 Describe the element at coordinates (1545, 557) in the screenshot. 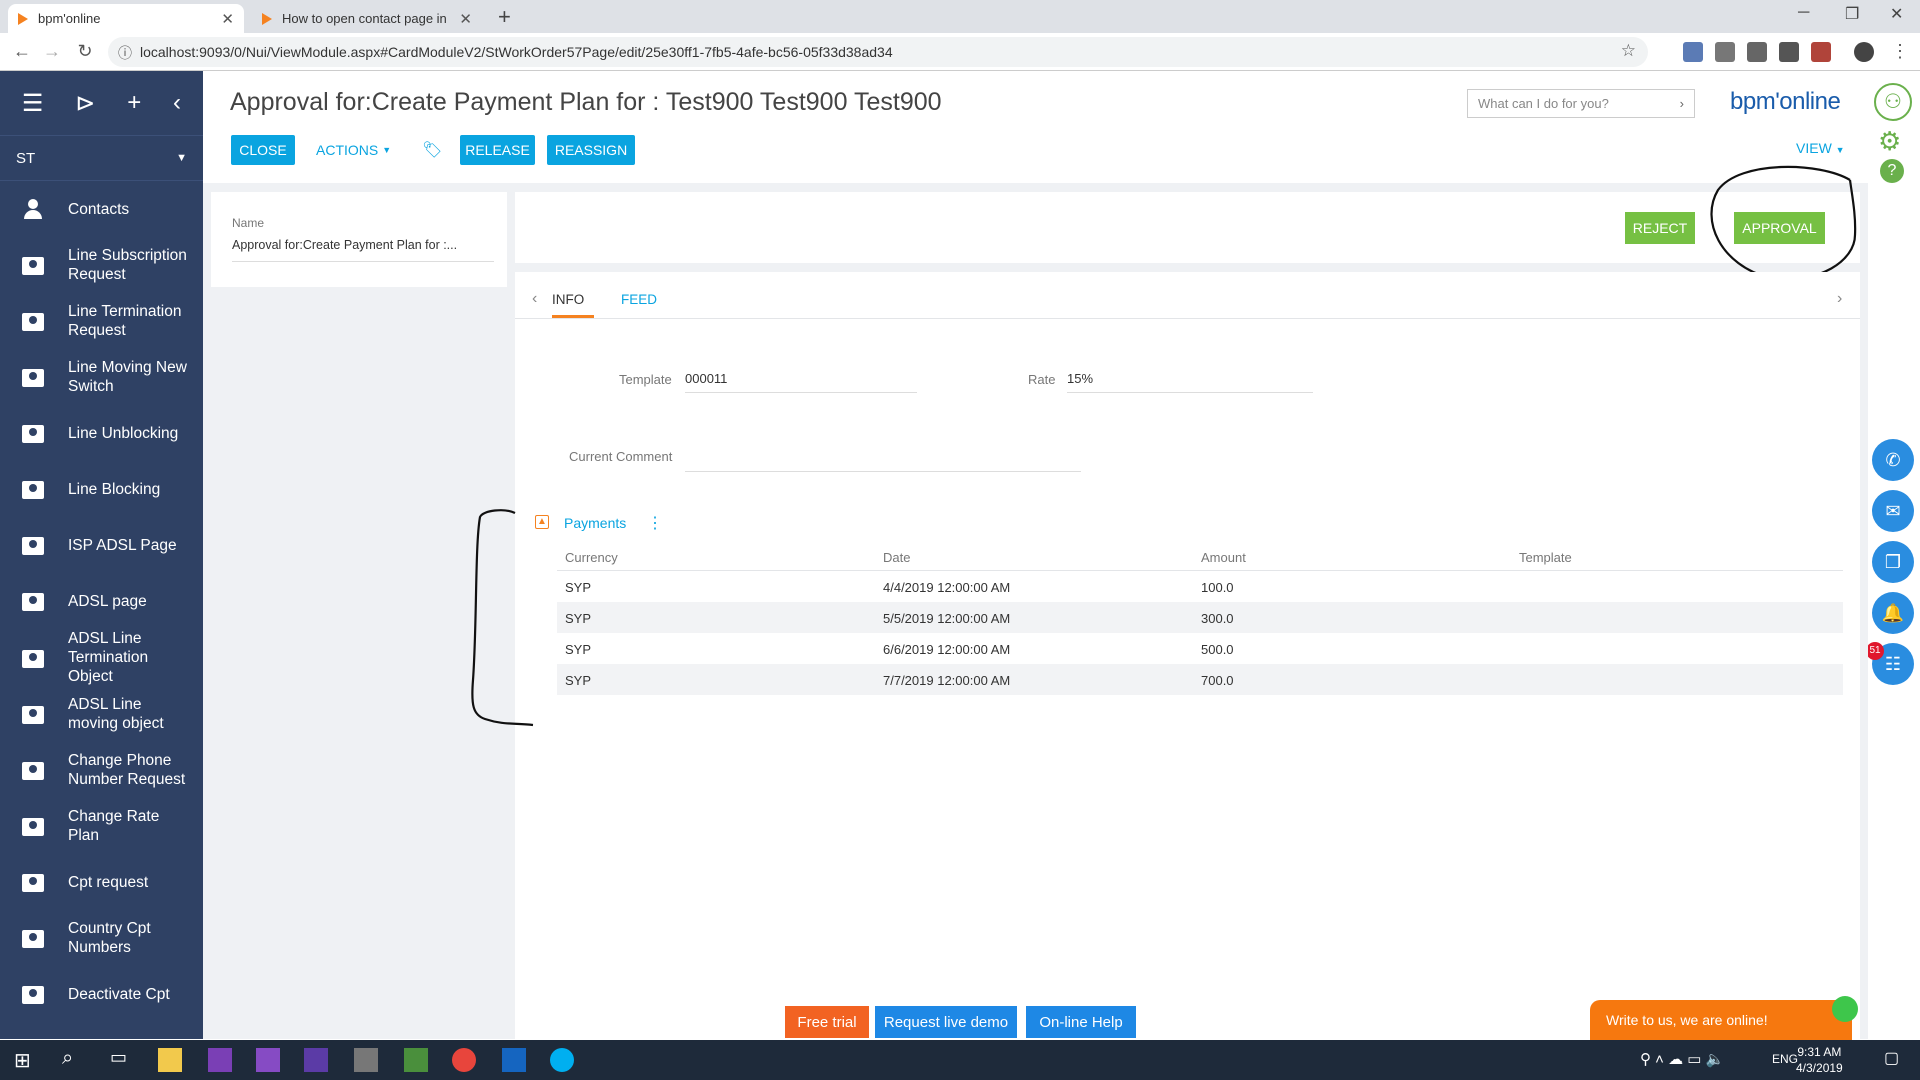

I see `column-header-template: Template` at that location.